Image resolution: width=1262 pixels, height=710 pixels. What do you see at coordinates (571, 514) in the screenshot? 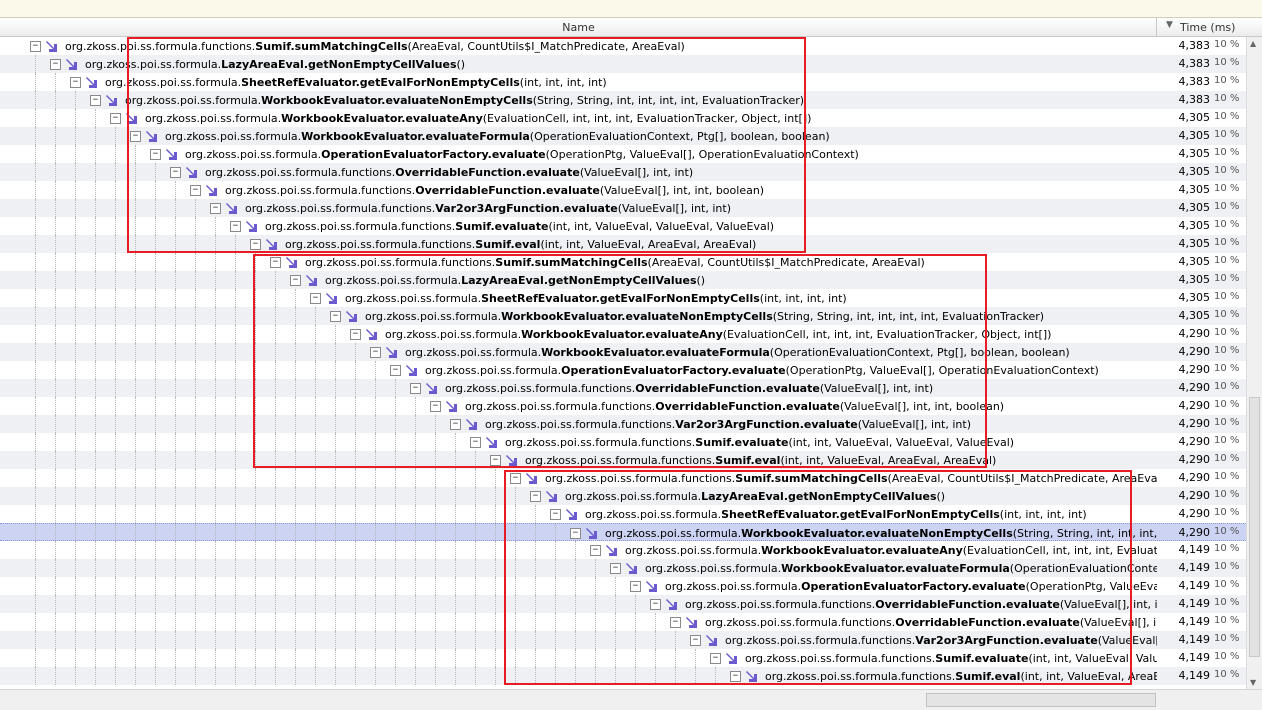
I see `method-call-arrow-icon` at bounding box center [571, 514].